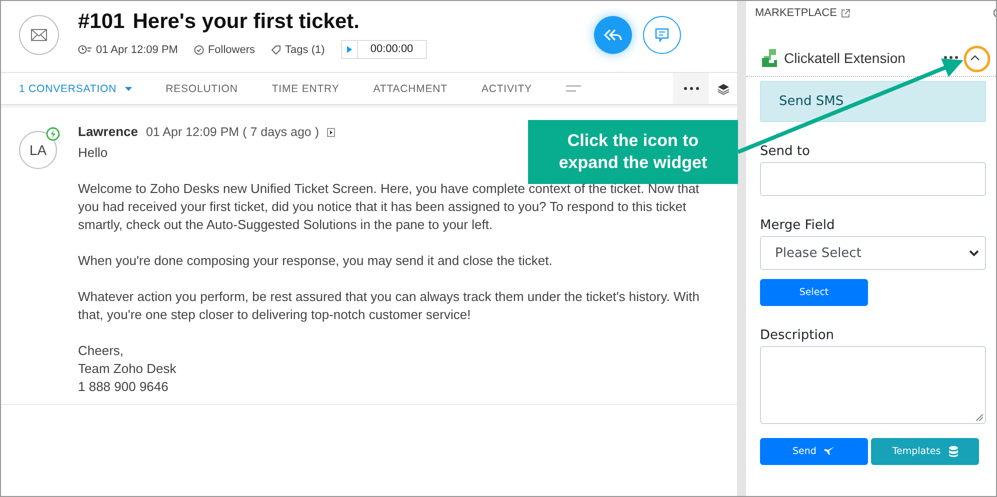 The image size is (997, 497). What do you see at coordinates (38, 150) in the screenshot?
I see `author-initials: LA` at bounding box center [38, 150].